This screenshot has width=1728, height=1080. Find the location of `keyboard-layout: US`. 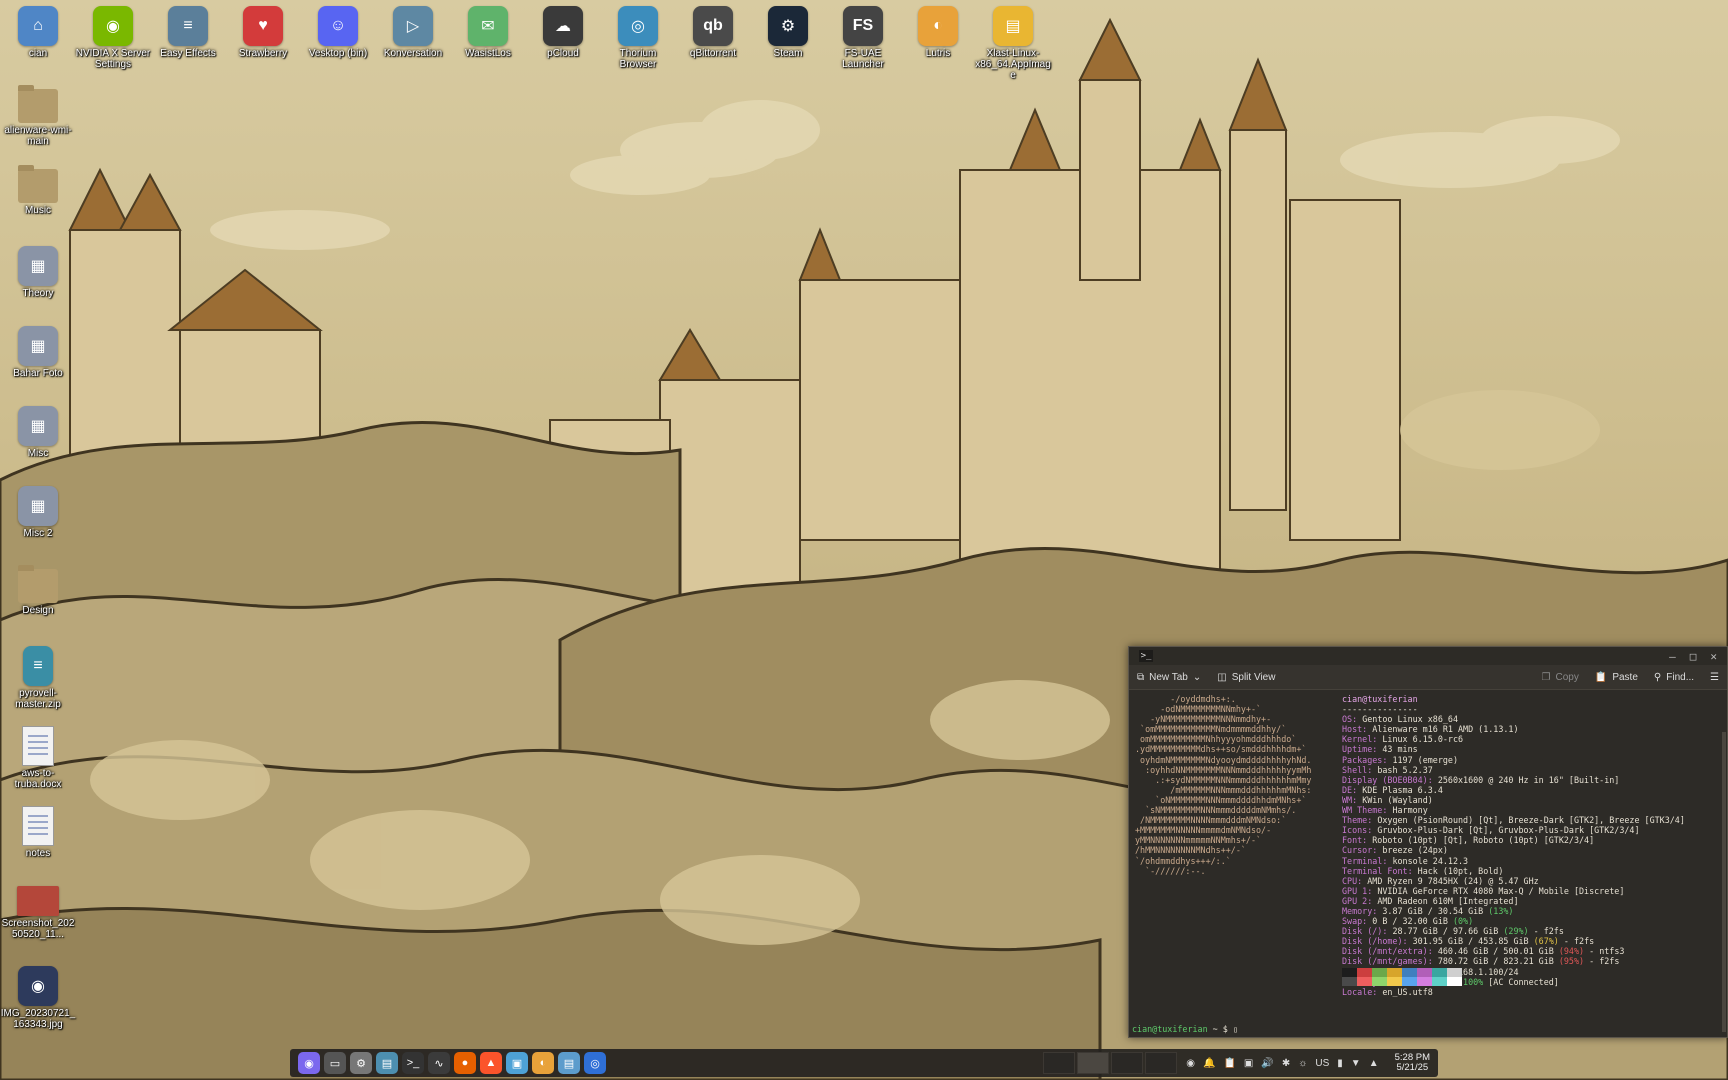

keyboard-layout: US is located at coordinates (1322, 1063).